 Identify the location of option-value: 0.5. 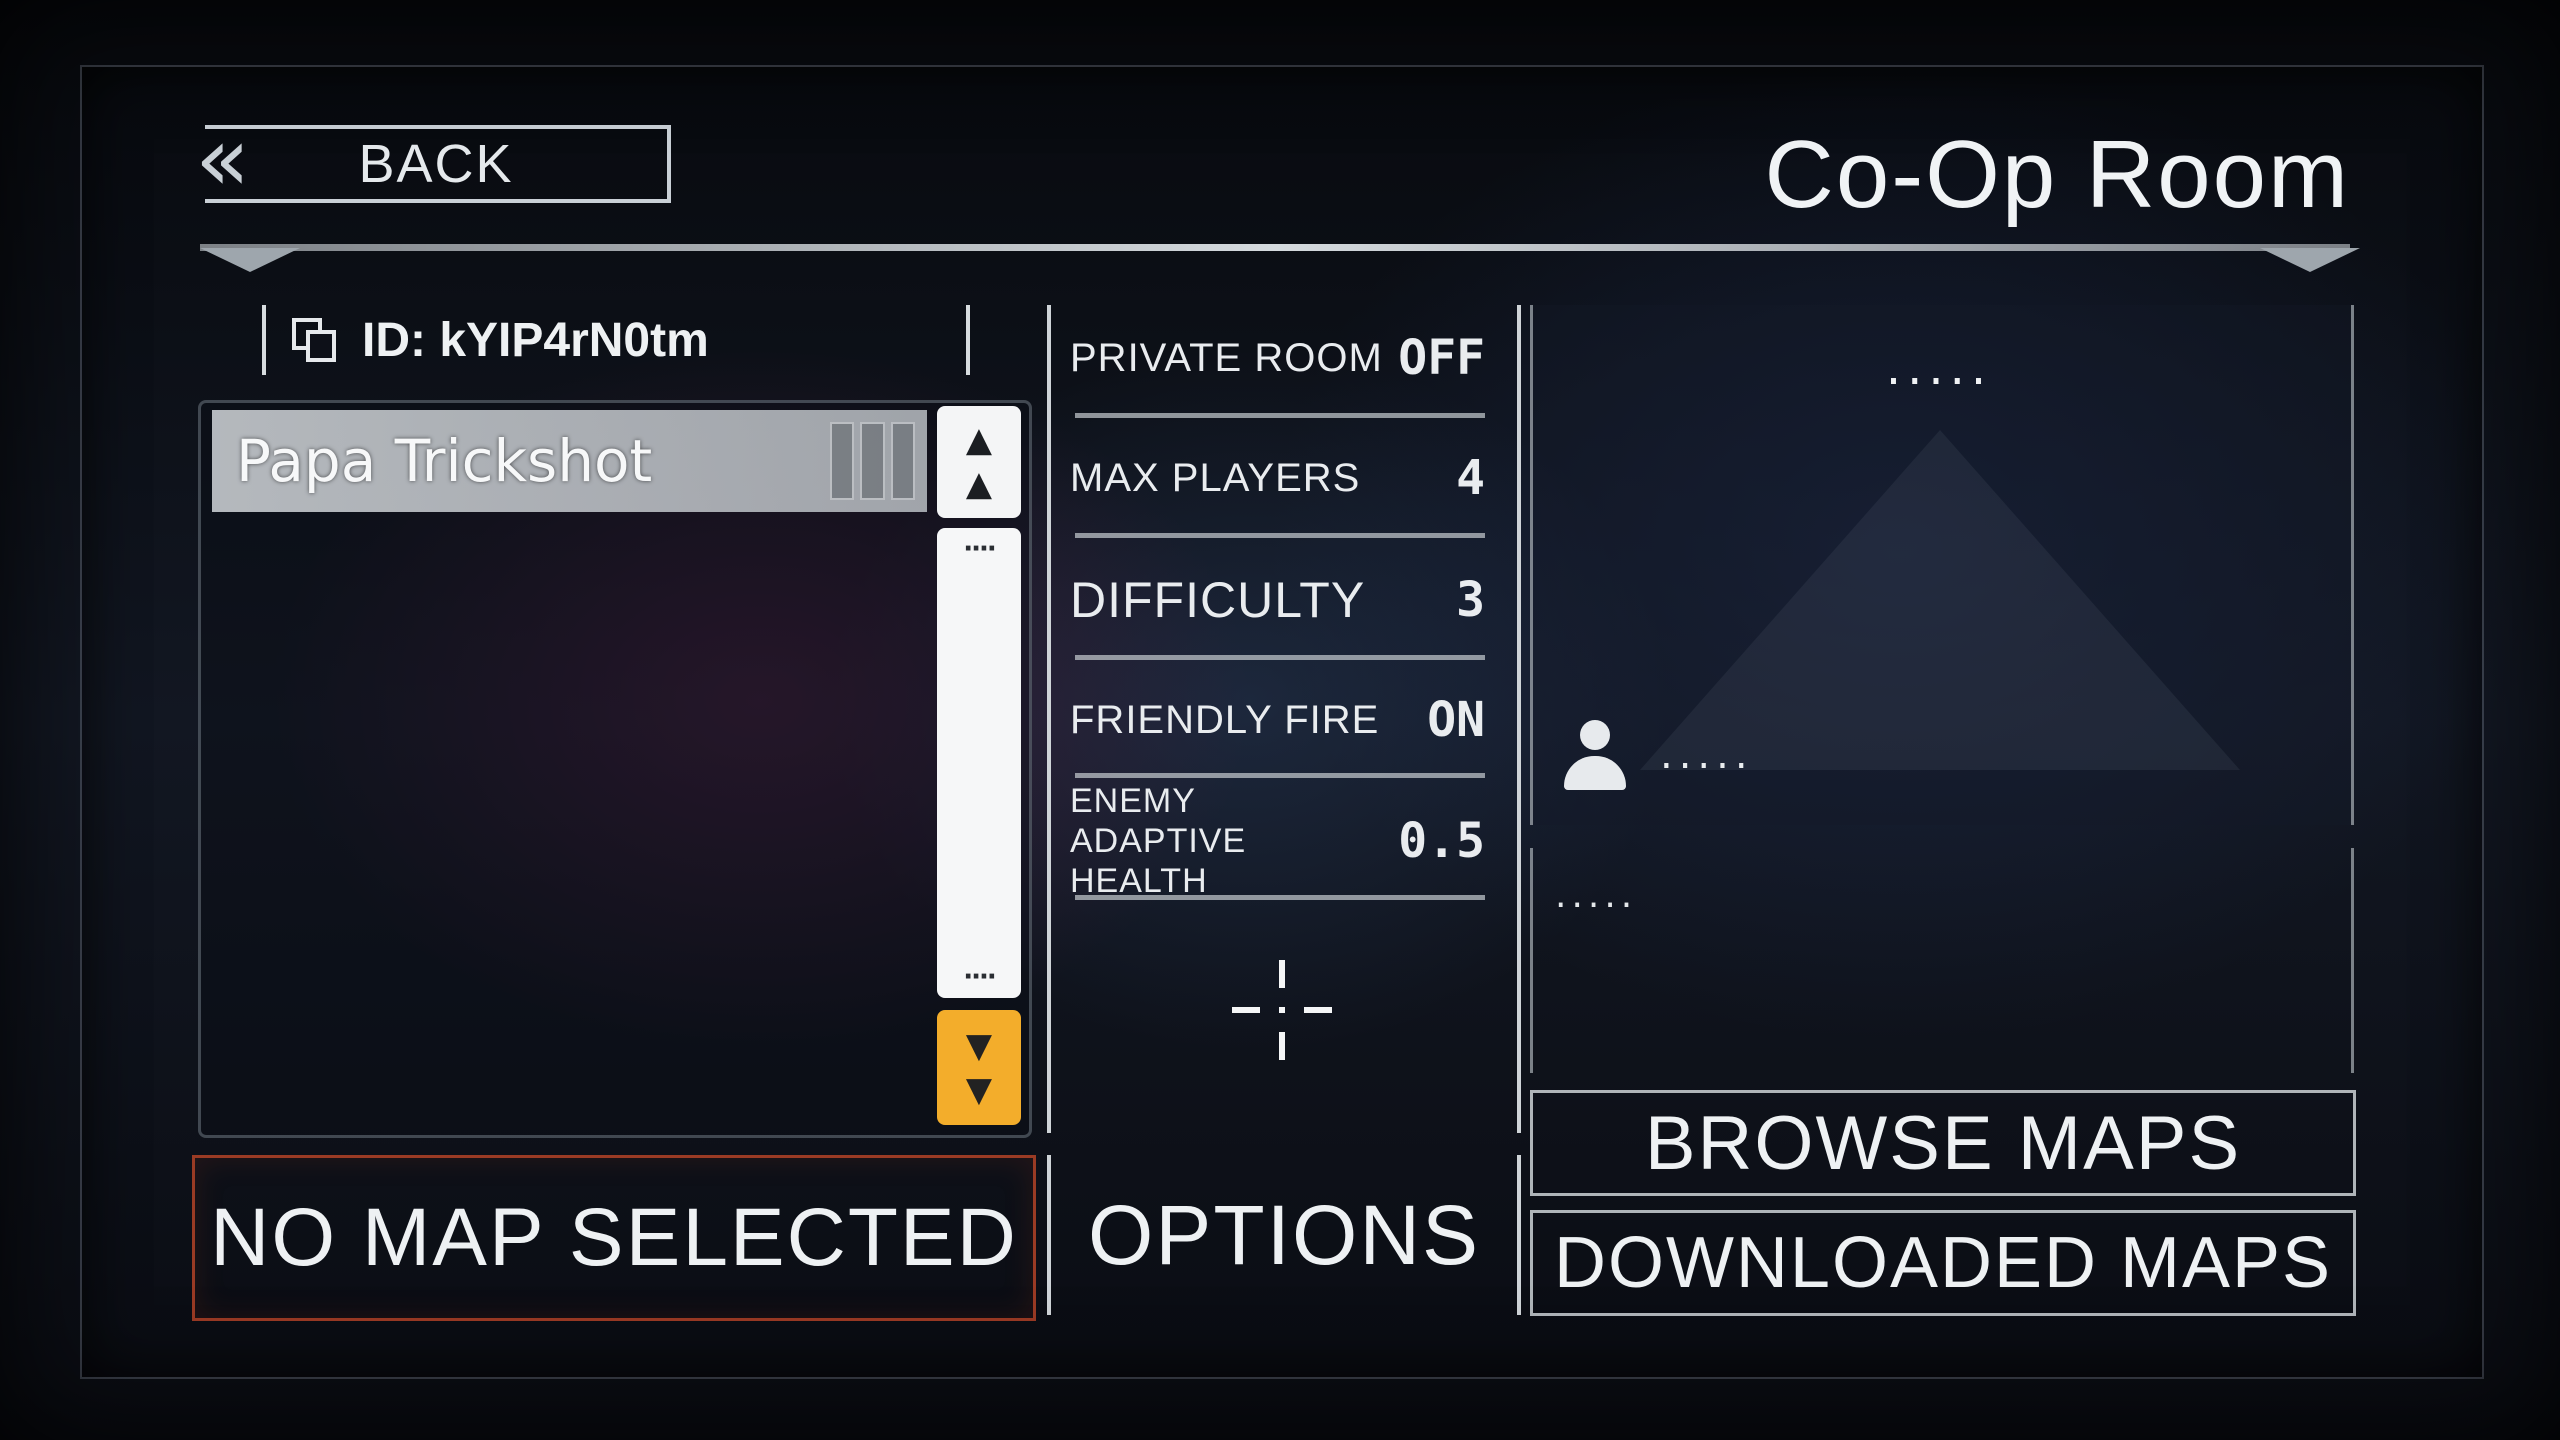
(1441, 841).